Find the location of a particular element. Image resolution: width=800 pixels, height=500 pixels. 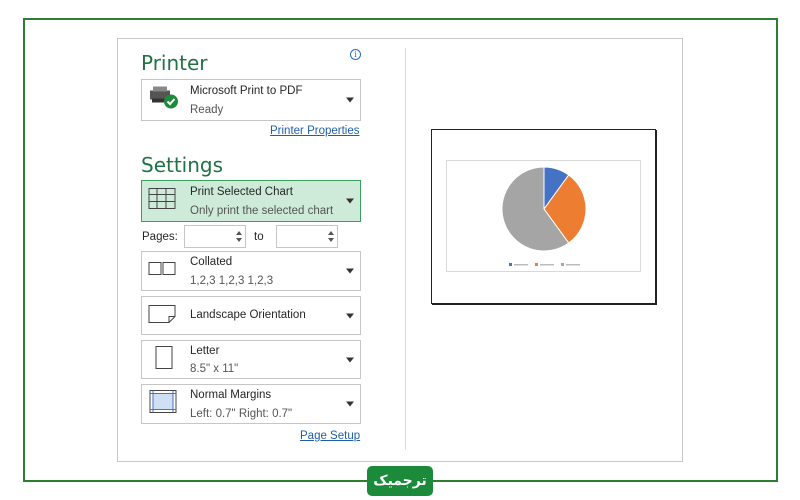

pages-to-input is located at coordinates (307, 236).